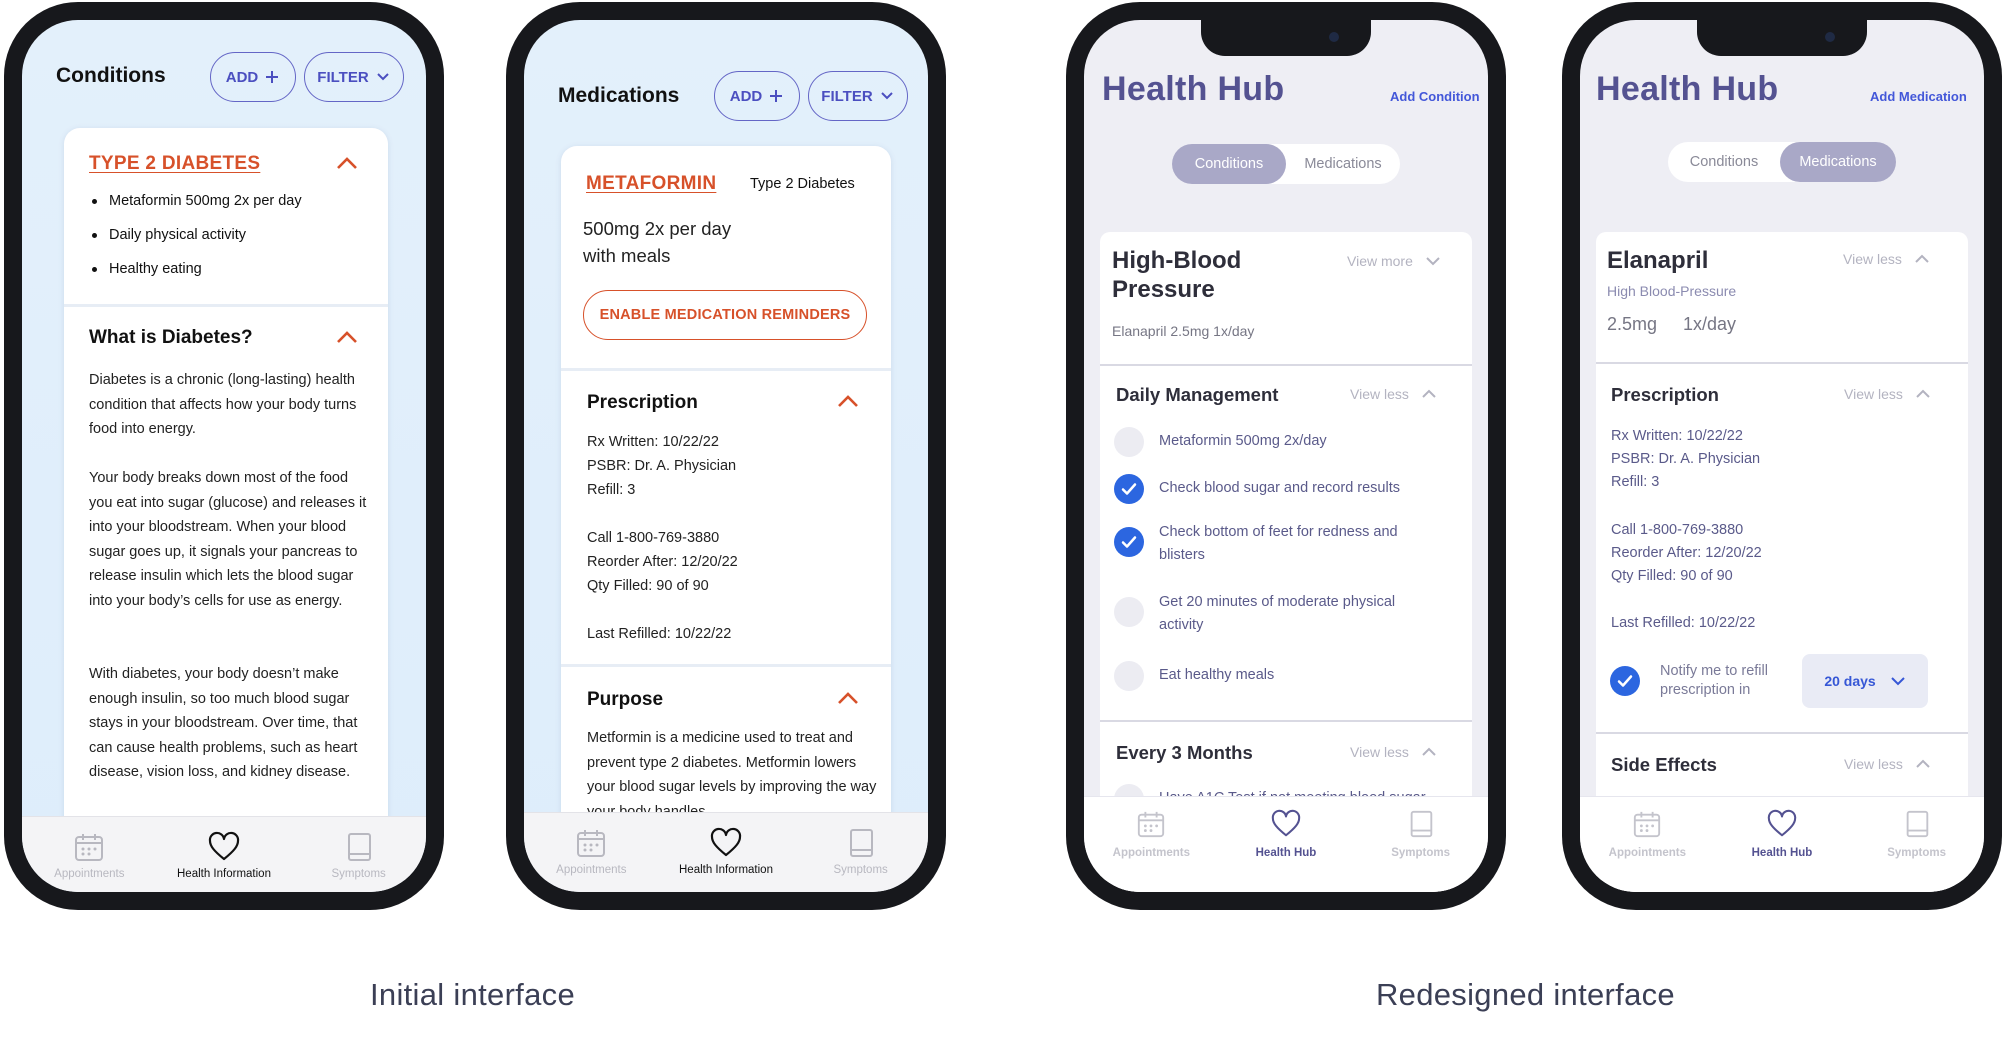  I want to click on reorder-date: Reorder After: 12/20/22, so click(1686, 553).